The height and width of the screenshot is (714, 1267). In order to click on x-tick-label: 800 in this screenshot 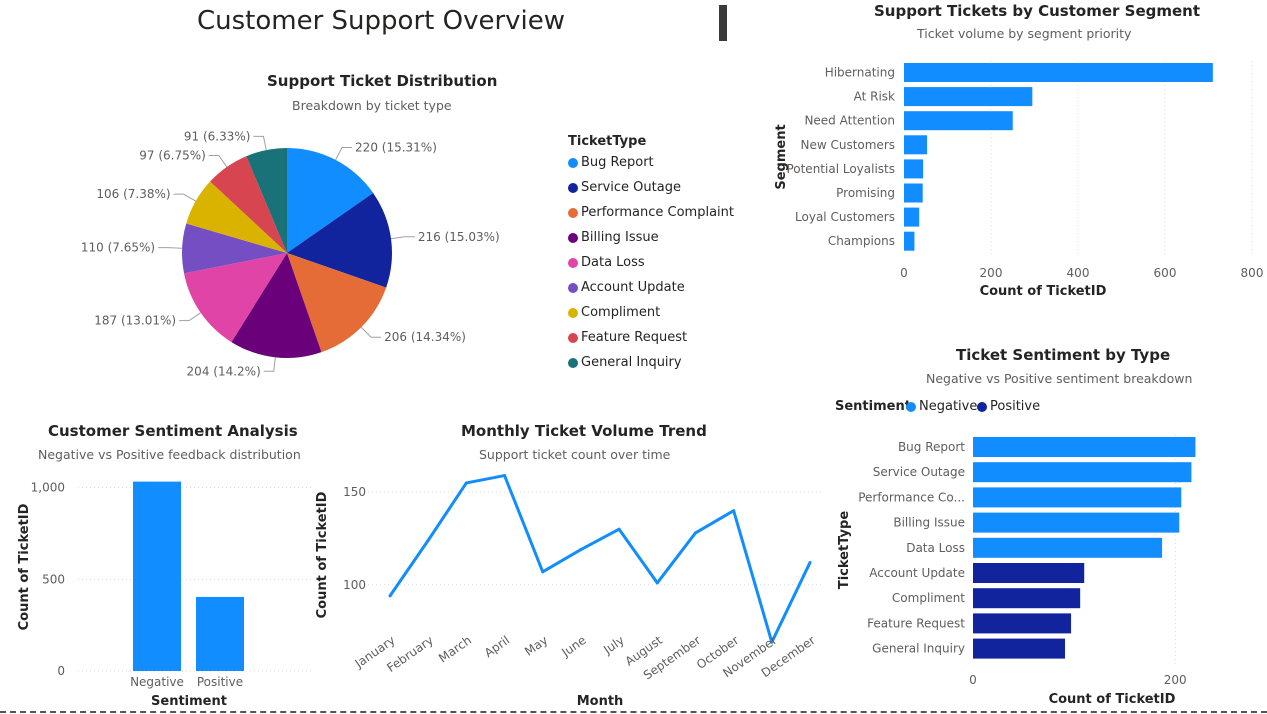, I will do `click(1252, 273)`.